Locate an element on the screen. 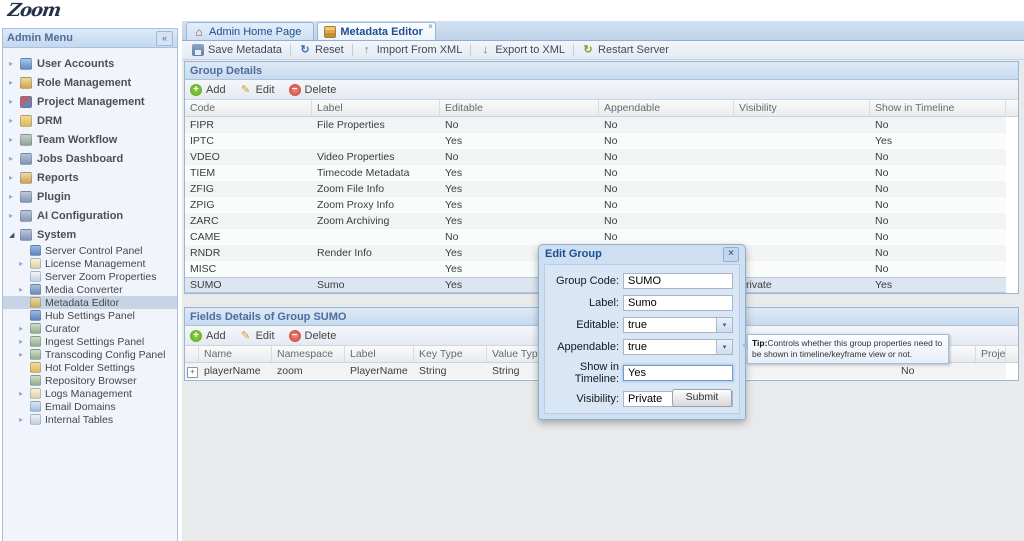 This screenshot has height=541, width=1024. toolbar-button-reset: ↻ Reset is located at coordinates (321, 50).